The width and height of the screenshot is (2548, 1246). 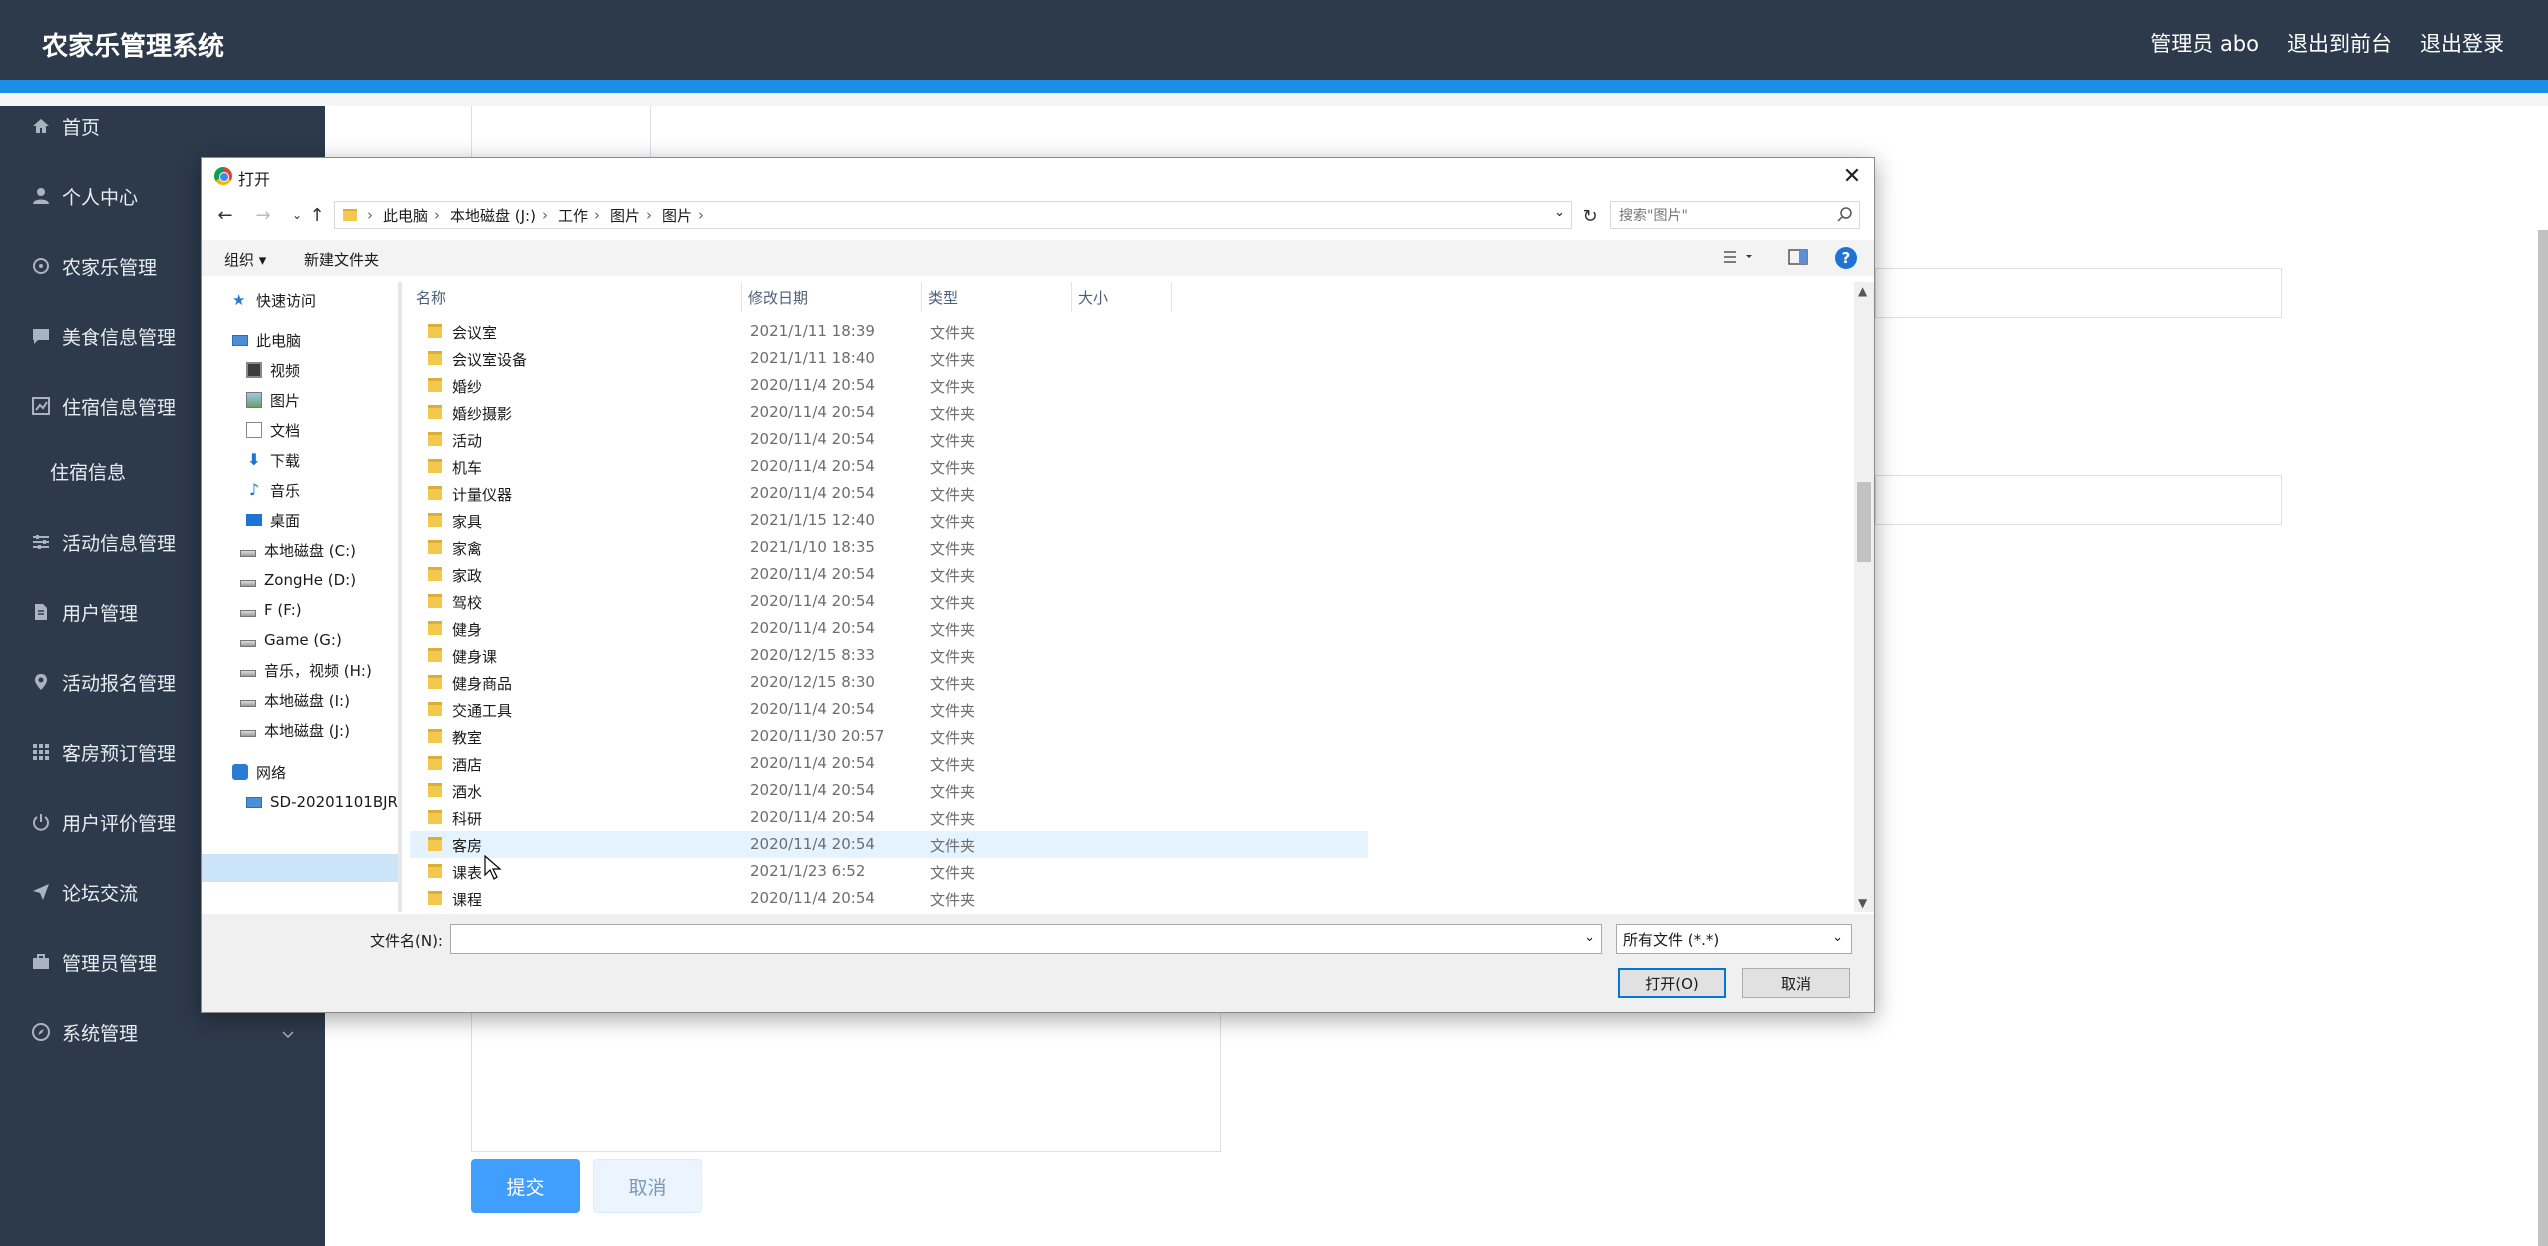 I want to click on message-icon, so click(x=41, y=336).